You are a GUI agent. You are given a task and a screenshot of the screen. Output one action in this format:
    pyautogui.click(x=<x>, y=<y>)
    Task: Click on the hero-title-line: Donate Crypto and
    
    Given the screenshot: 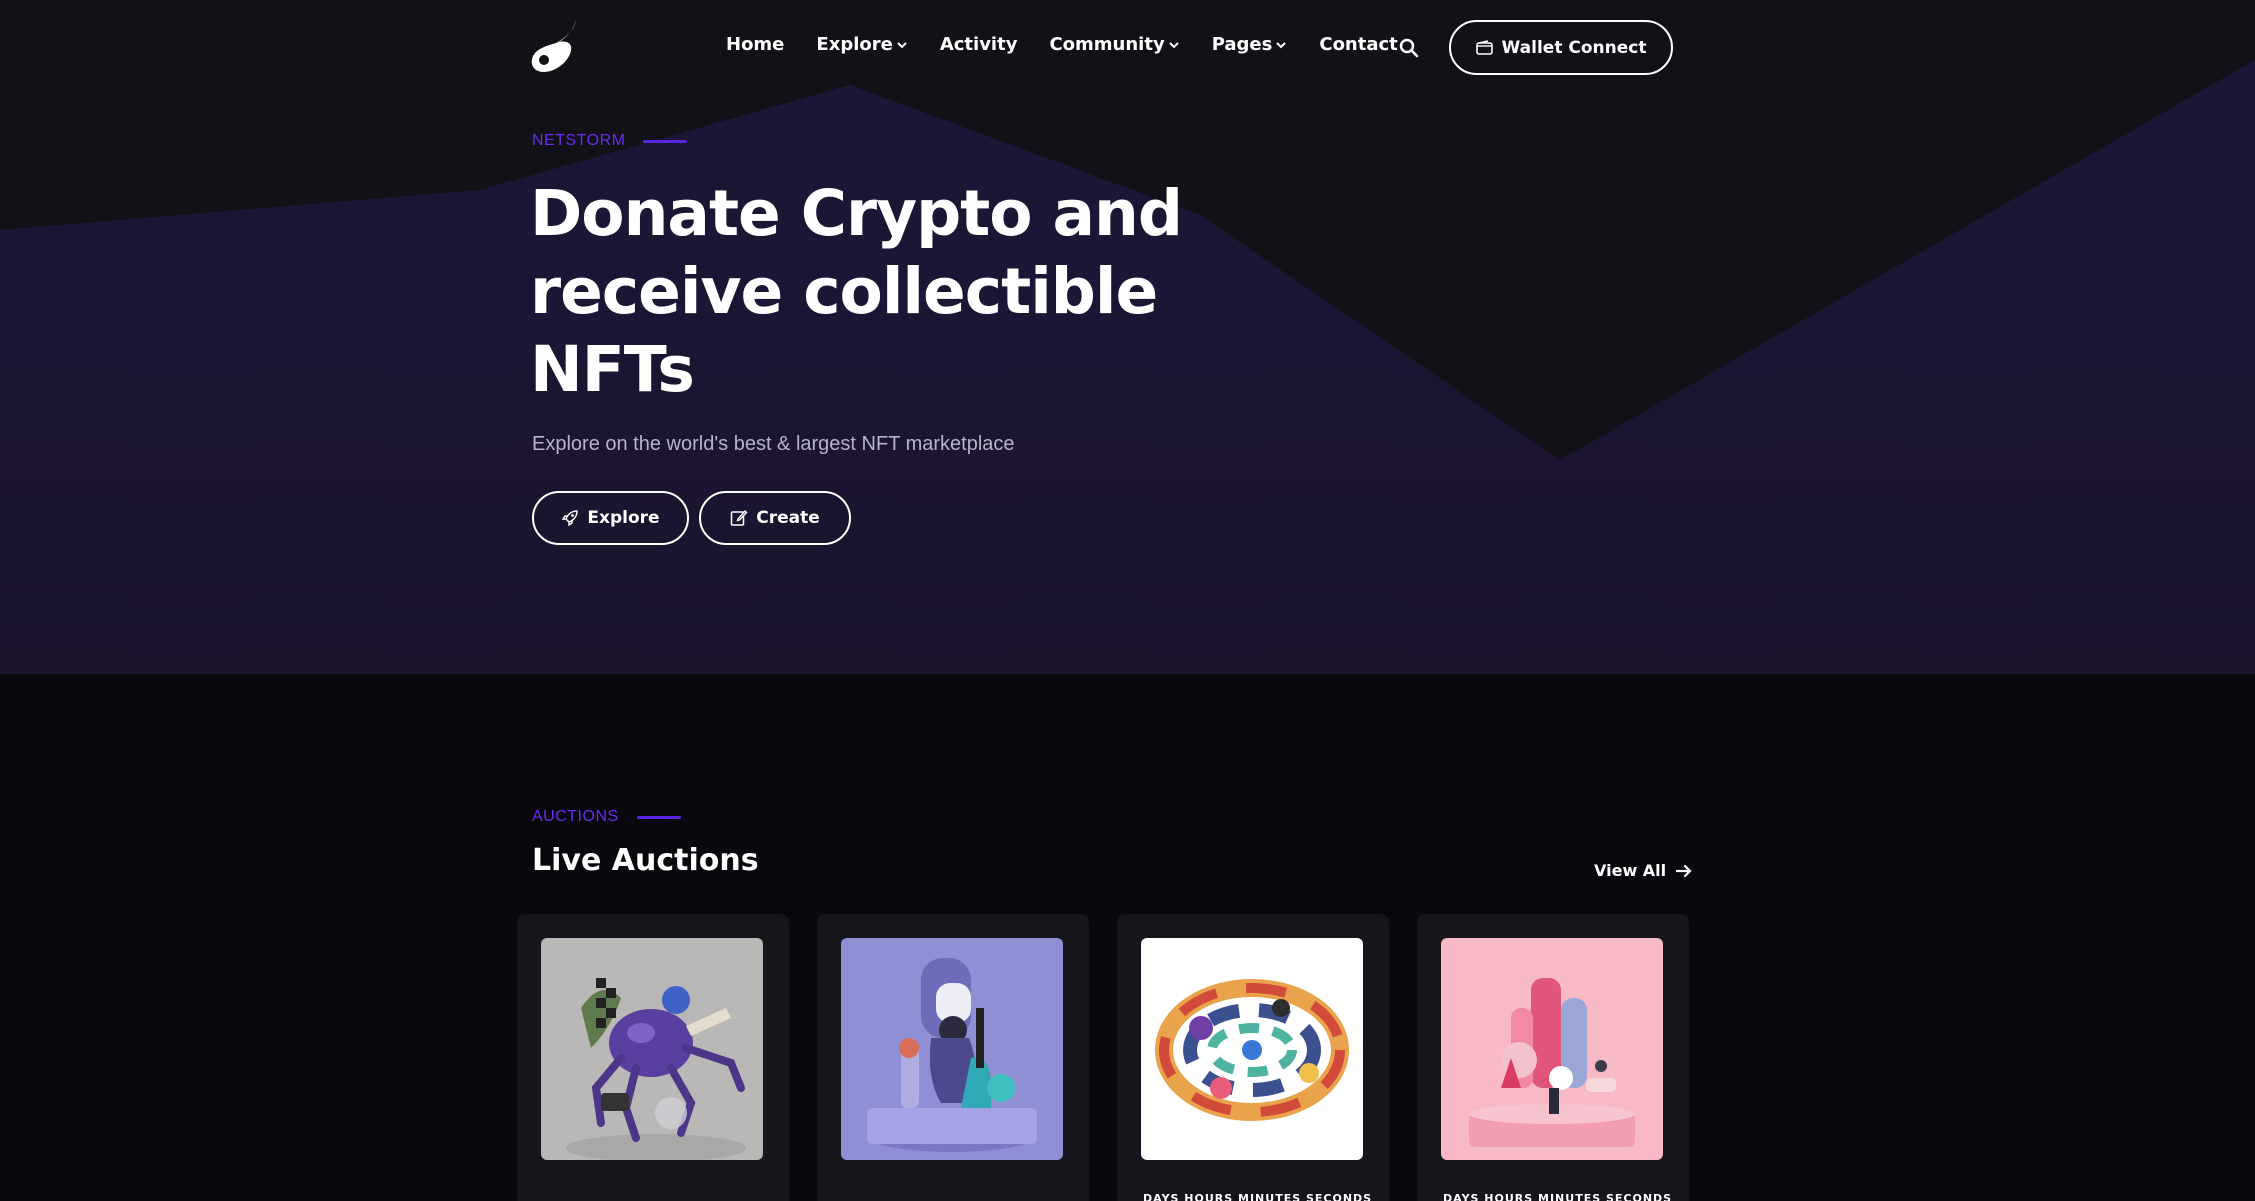 What is the action you would take?
    pyautogui.click(x=856, y=213)
    